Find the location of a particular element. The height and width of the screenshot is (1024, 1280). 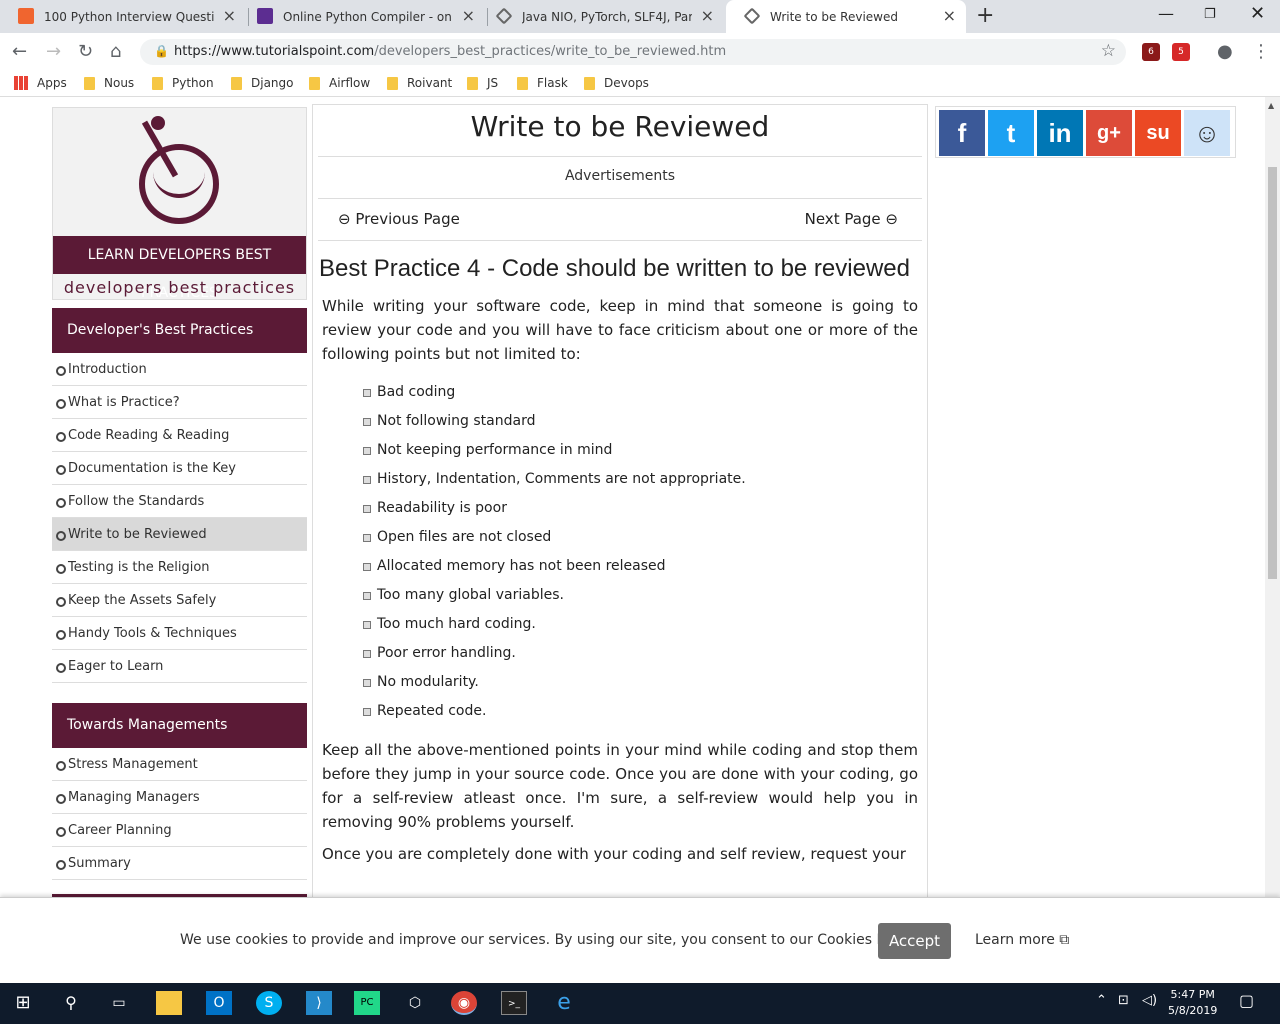

bookmark-label: Nous is located at coordinates (119, 83).